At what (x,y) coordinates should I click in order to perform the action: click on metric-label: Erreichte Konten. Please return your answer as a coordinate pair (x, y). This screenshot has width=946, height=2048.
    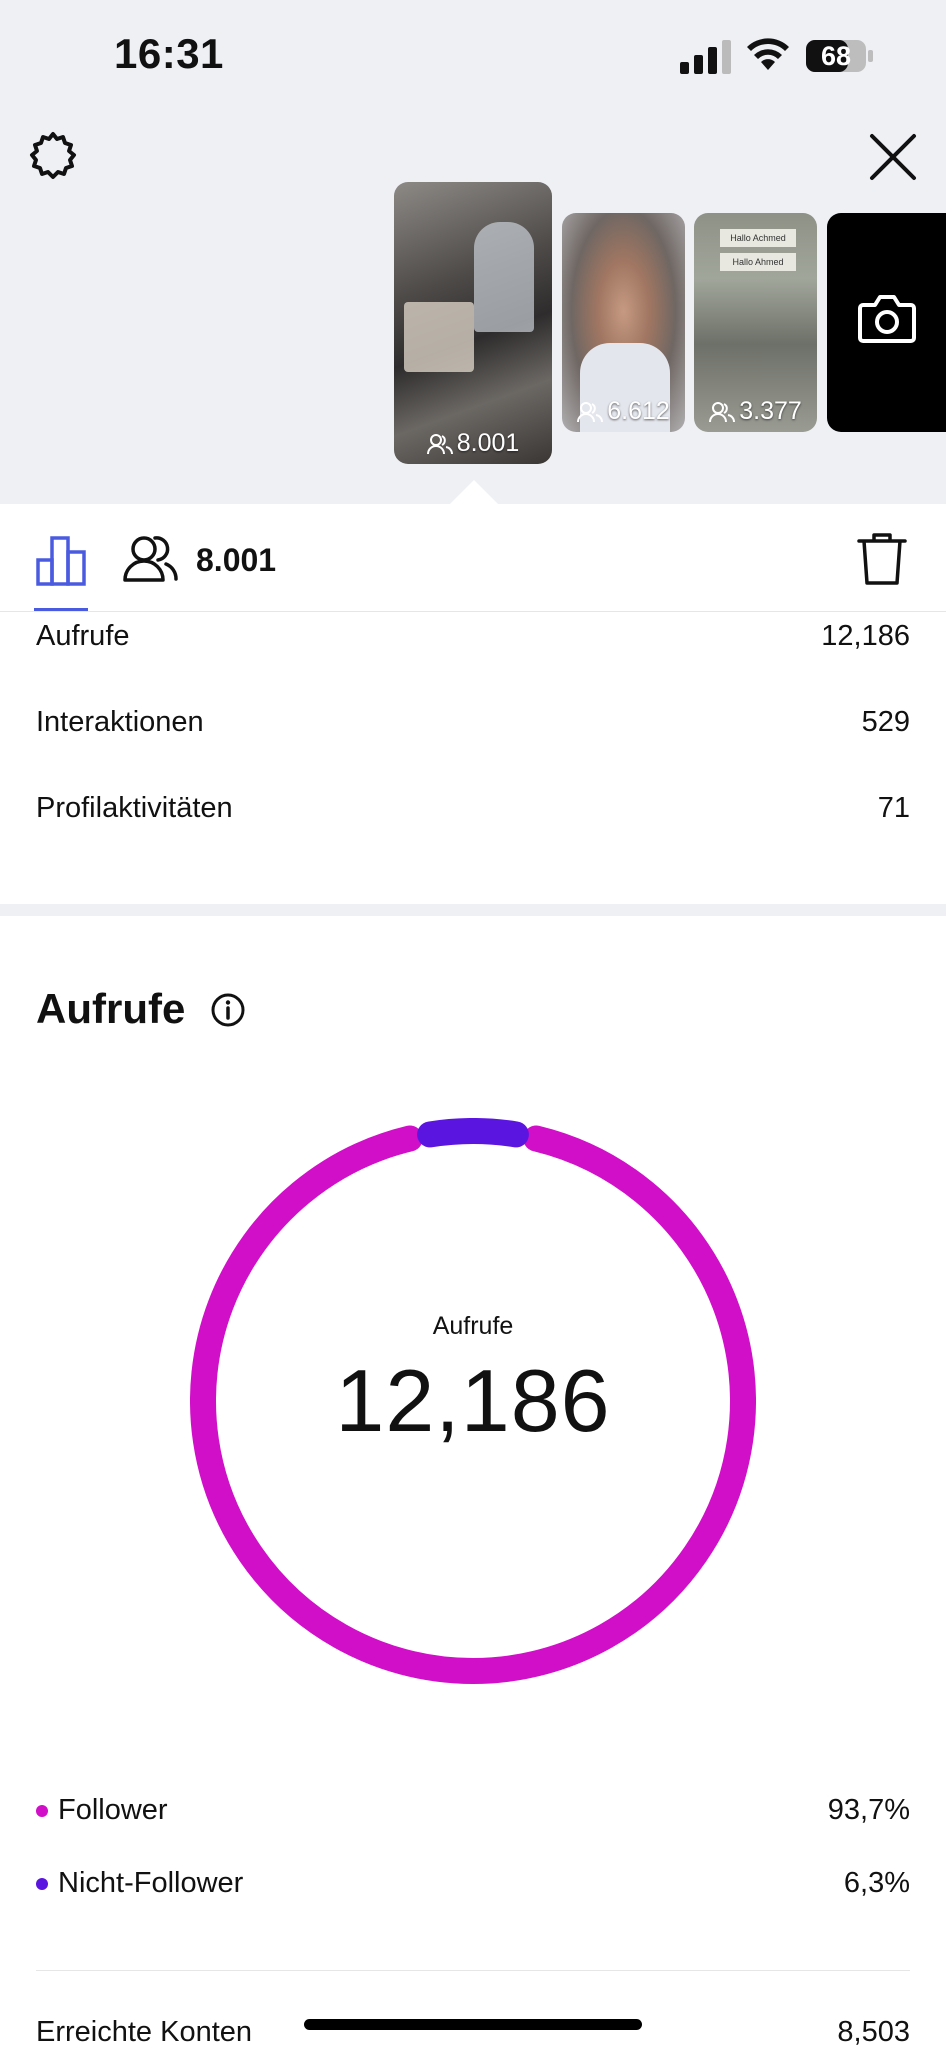
    Looking at the image, I should click on (144, 2032).